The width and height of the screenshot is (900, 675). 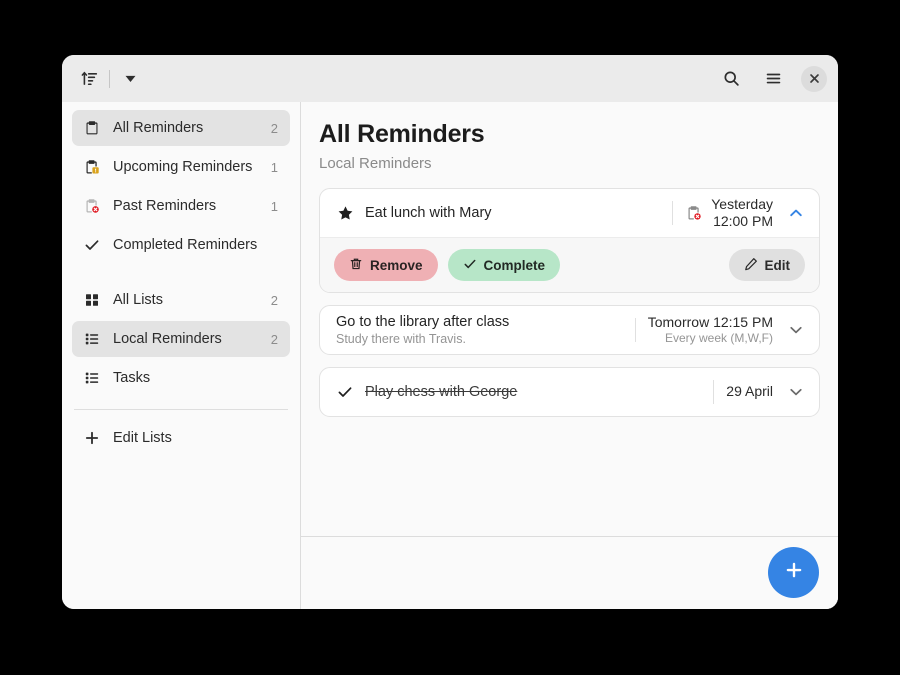 I want to click on add-reminder-button, so click(x=793, y=572).